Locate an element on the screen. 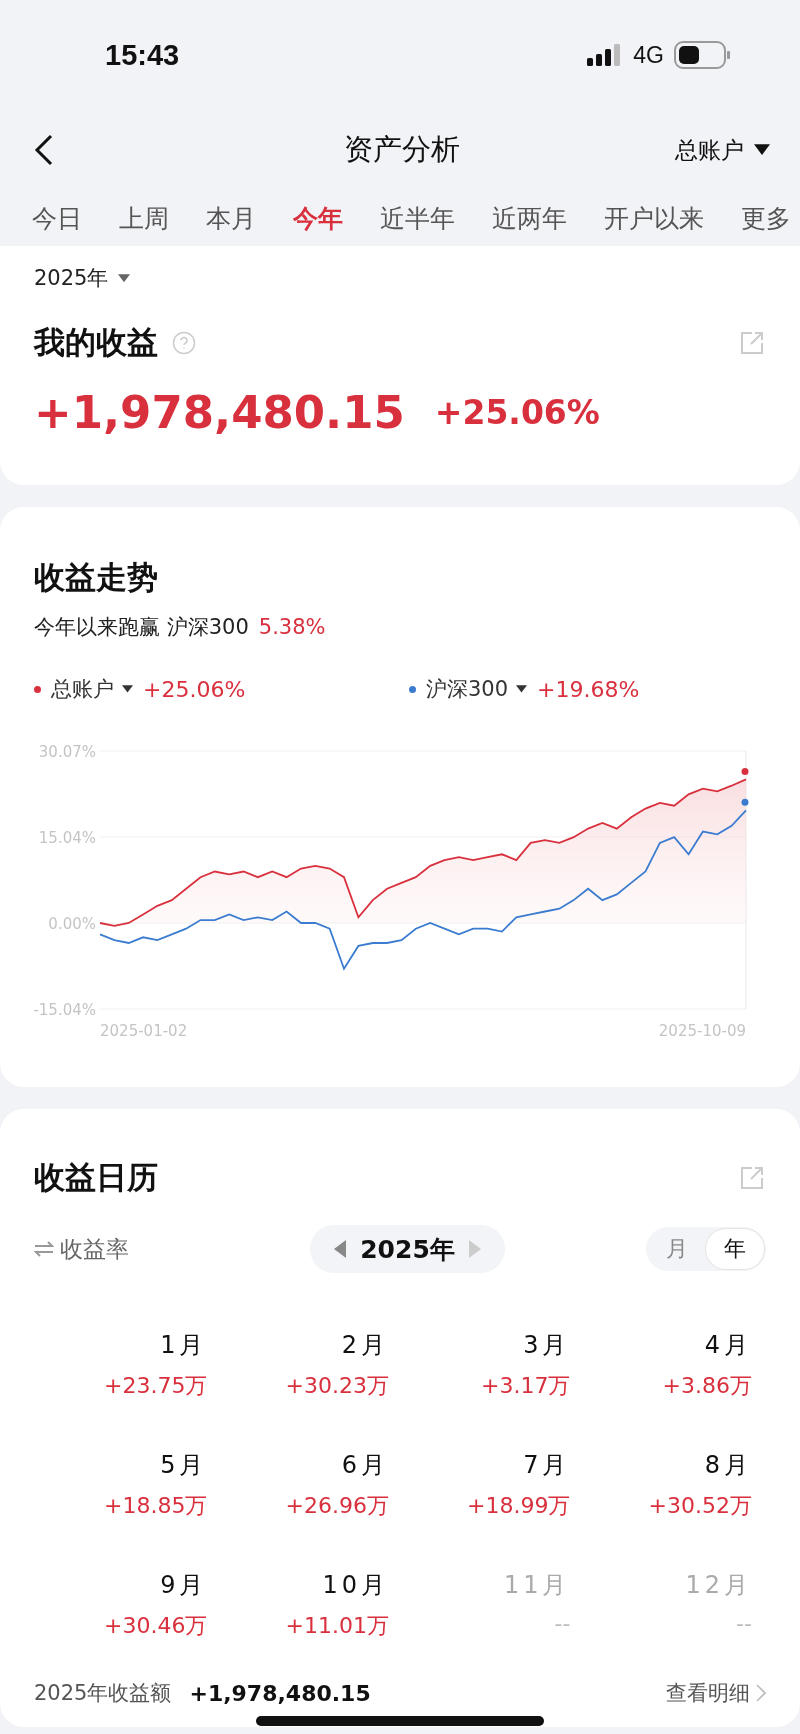  legend-value: +25.06% is located at coordinates (194, 689).